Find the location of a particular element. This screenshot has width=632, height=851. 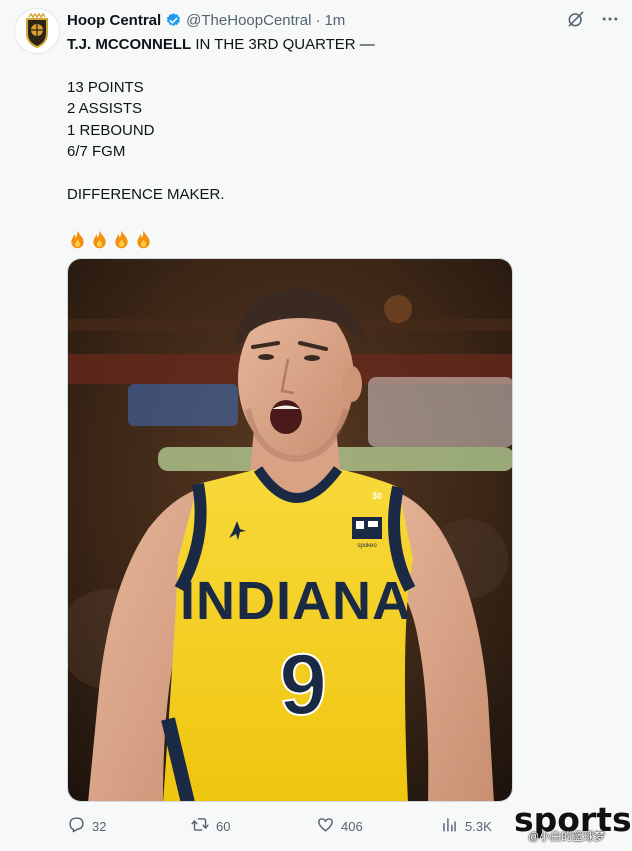

collar-number: 30 is located at coordinates (377, 496).